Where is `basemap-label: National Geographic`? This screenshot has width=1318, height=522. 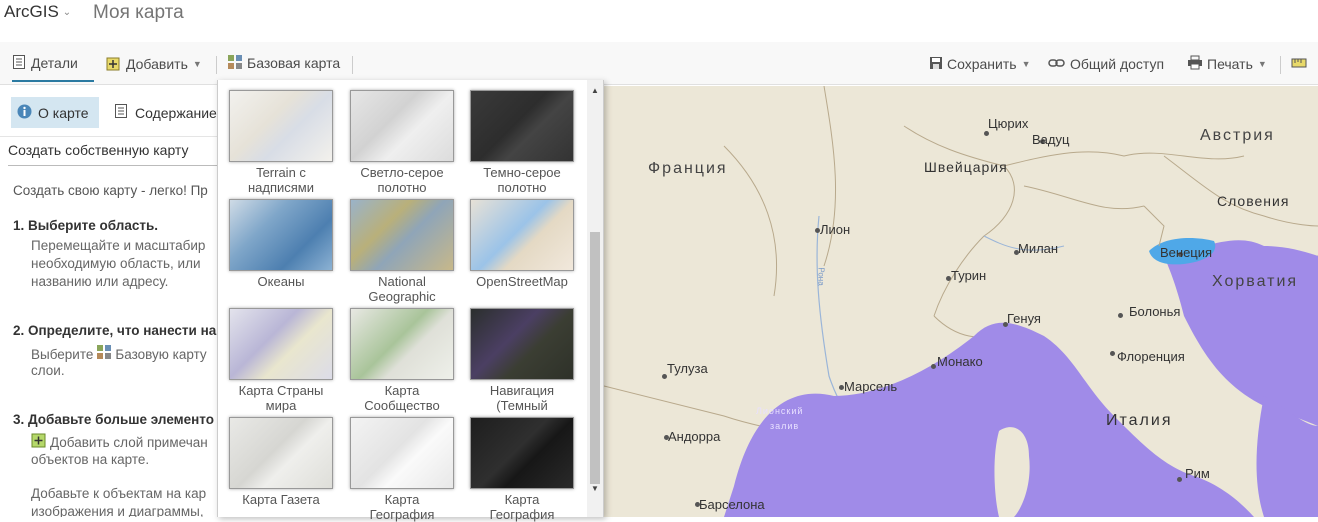
basemap-label: National Geographic is located at coordinates (402, 289).